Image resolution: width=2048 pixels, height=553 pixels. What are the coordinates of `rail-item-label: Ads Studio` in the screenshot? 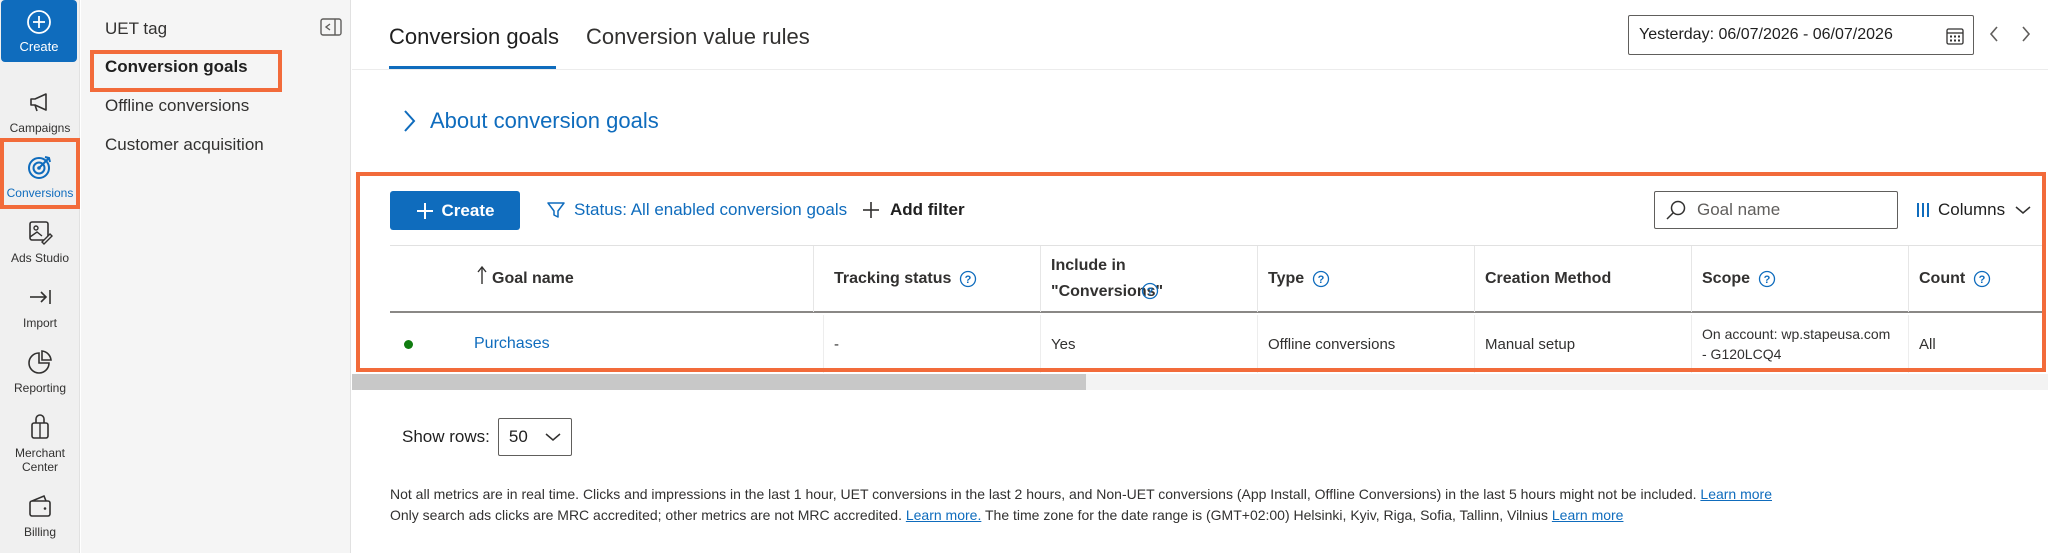 It's located at (40, 258).